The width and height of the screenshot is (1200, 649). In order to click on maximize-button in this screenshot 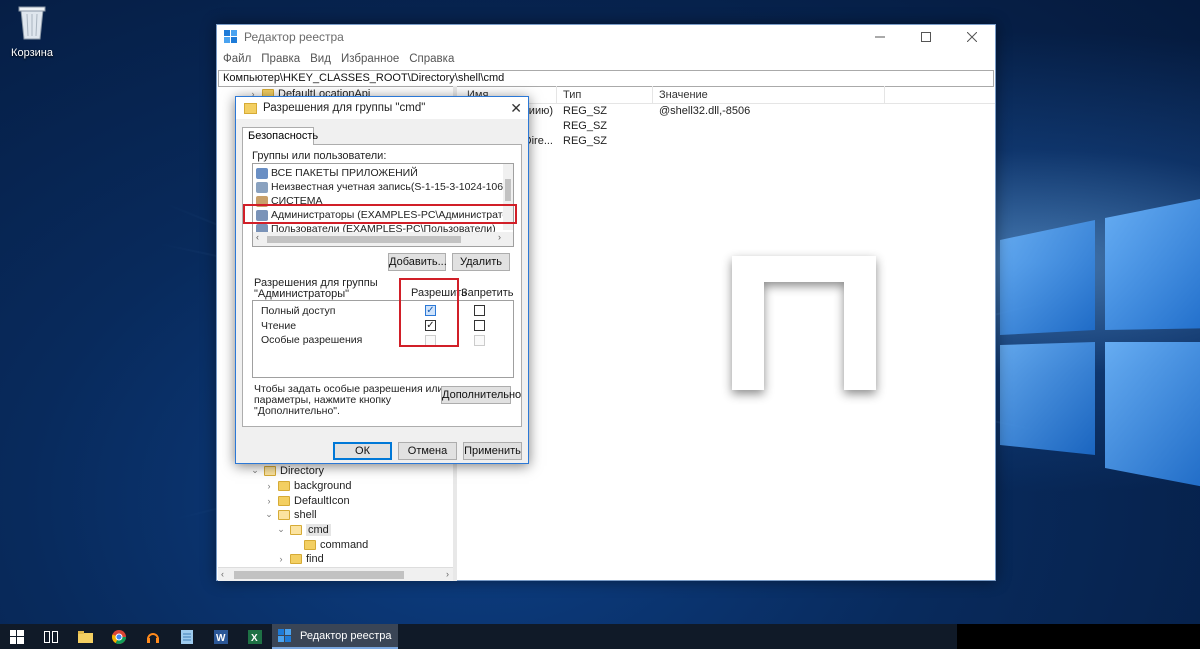, I will do `click(926, 37)`.